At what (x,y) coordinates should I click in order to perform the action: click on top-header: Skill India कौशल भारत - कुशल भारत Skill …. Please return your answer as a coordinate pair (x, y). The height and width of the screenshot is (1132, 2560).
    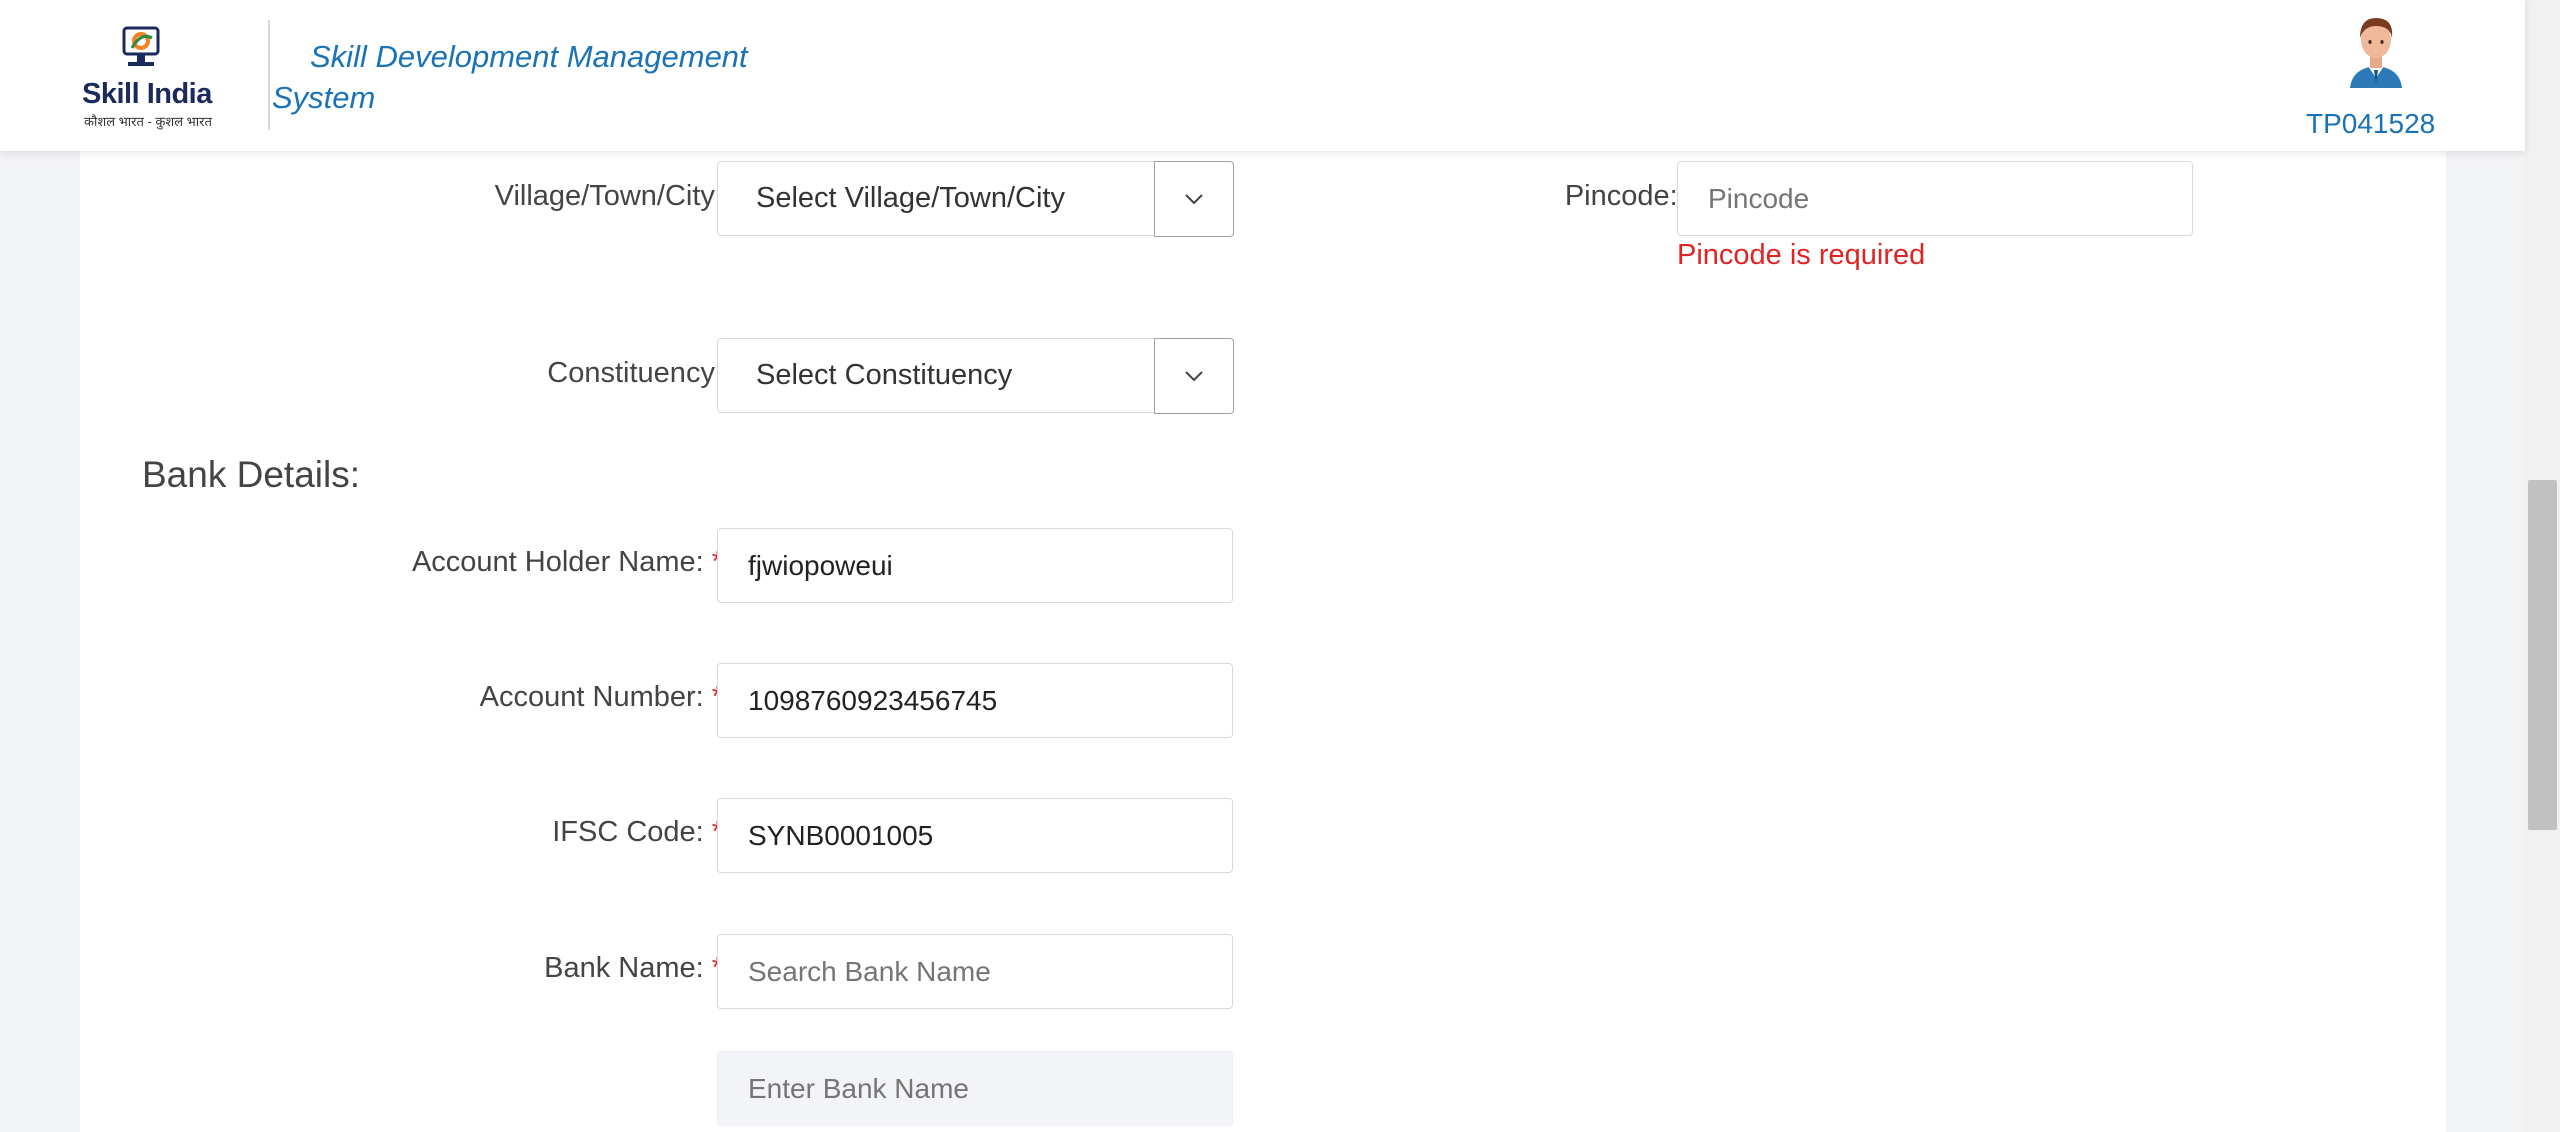
    Looking at the image, I should click on (1262, 75).